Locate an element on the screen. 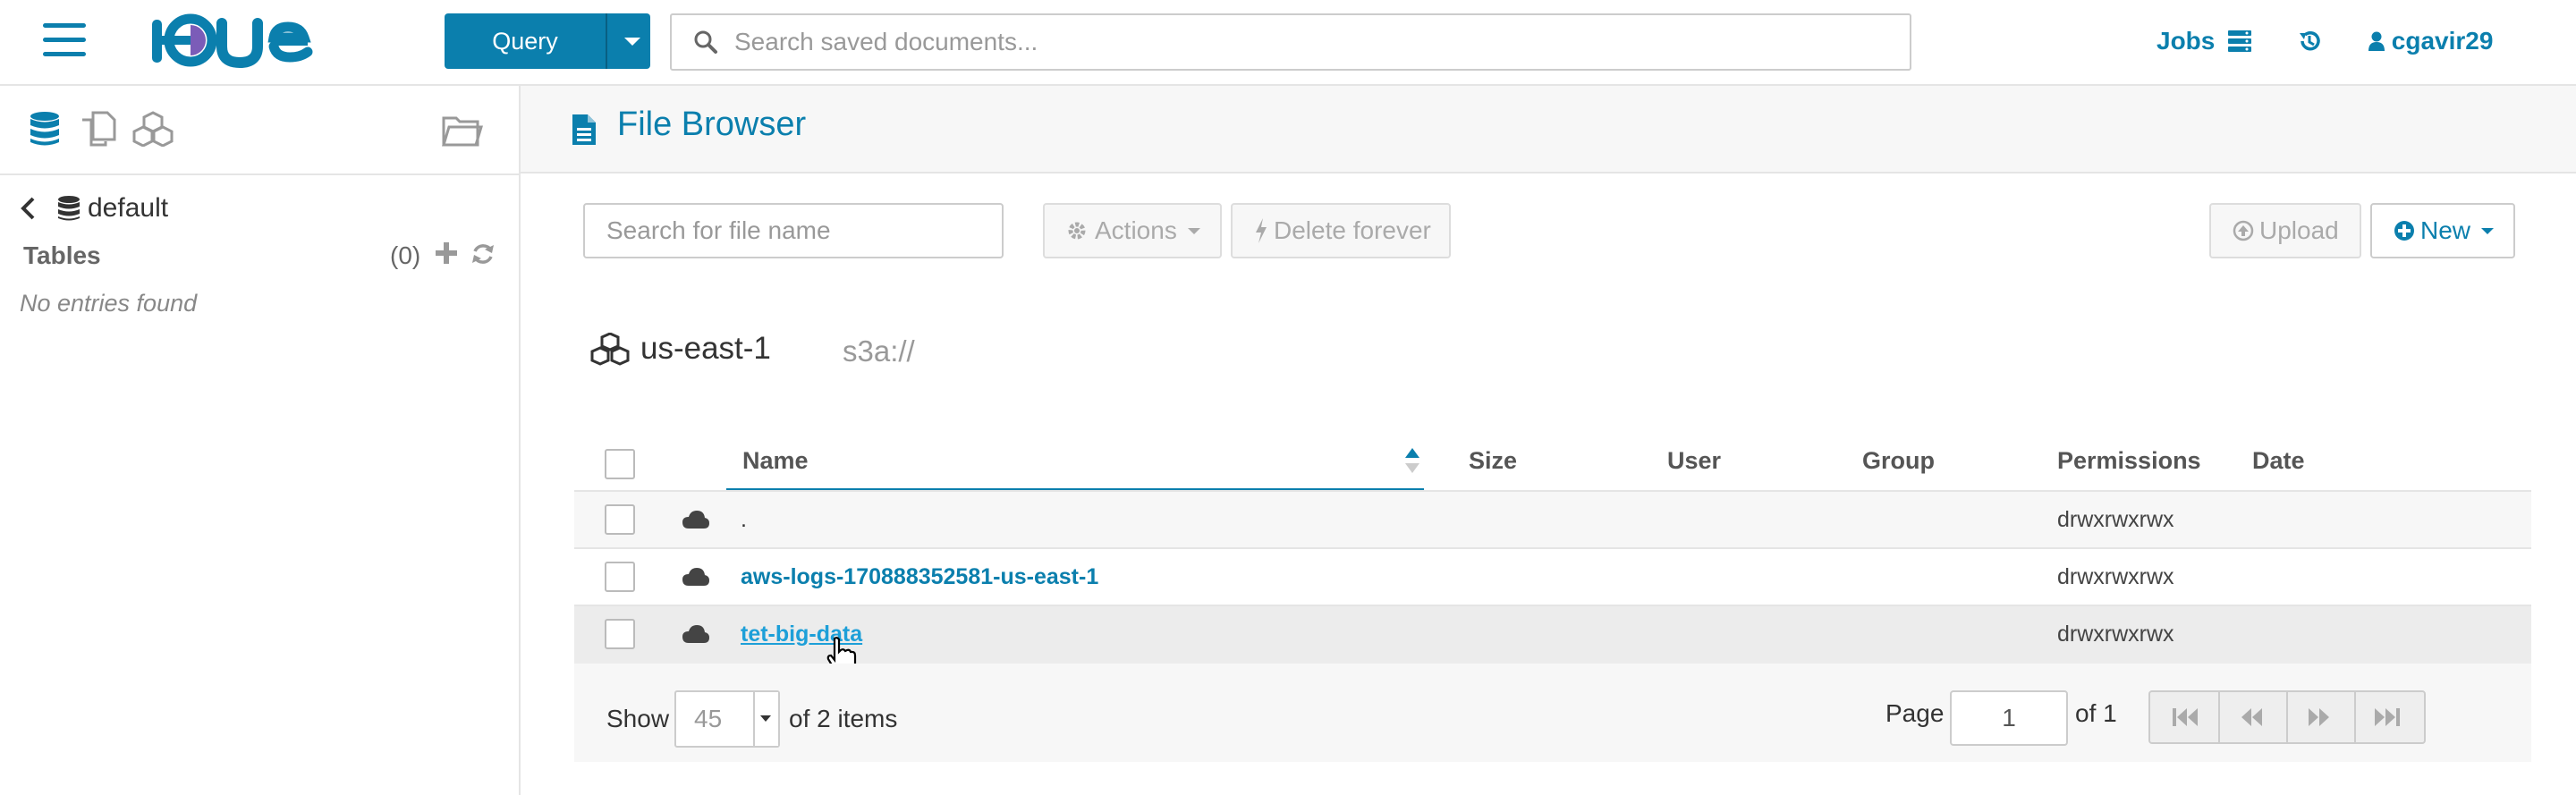 This screenshot has width=2576, height=795. table-footer: Show 45 of 2 items Page 1 of 1 is located at coordinates (1552, 713).